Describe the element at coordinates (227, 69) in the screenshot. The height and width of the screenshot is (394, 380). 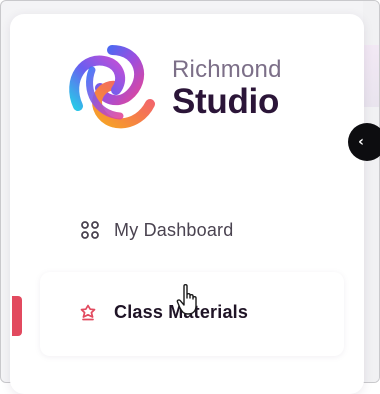
I see `brand-name-top: Richmond` at that location.